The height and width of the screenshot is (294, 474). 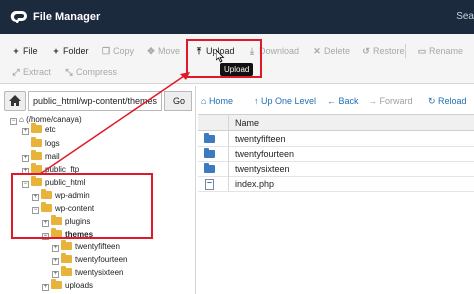 What do you see at coordinates (114, 123) in the screenshot?
I see `annotation-arrow` at bounding box center [114, 123].